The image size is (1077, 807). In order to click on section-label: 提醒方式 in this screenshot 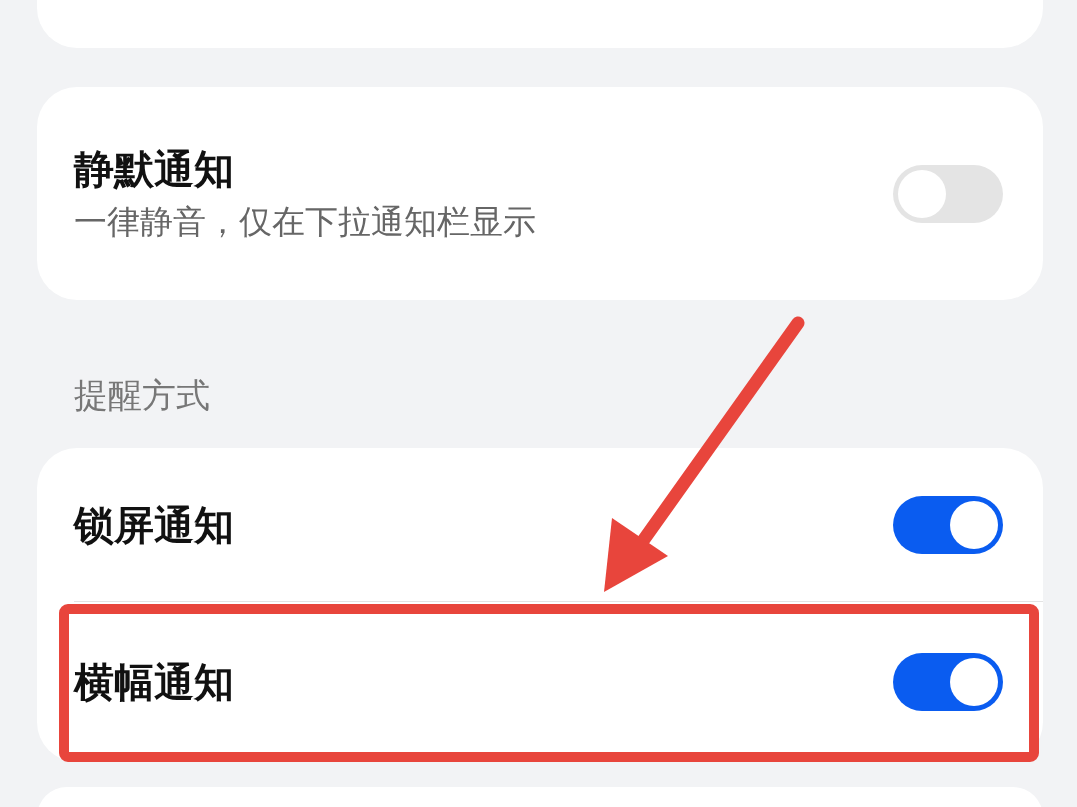, I will do `click(142, 395)`.